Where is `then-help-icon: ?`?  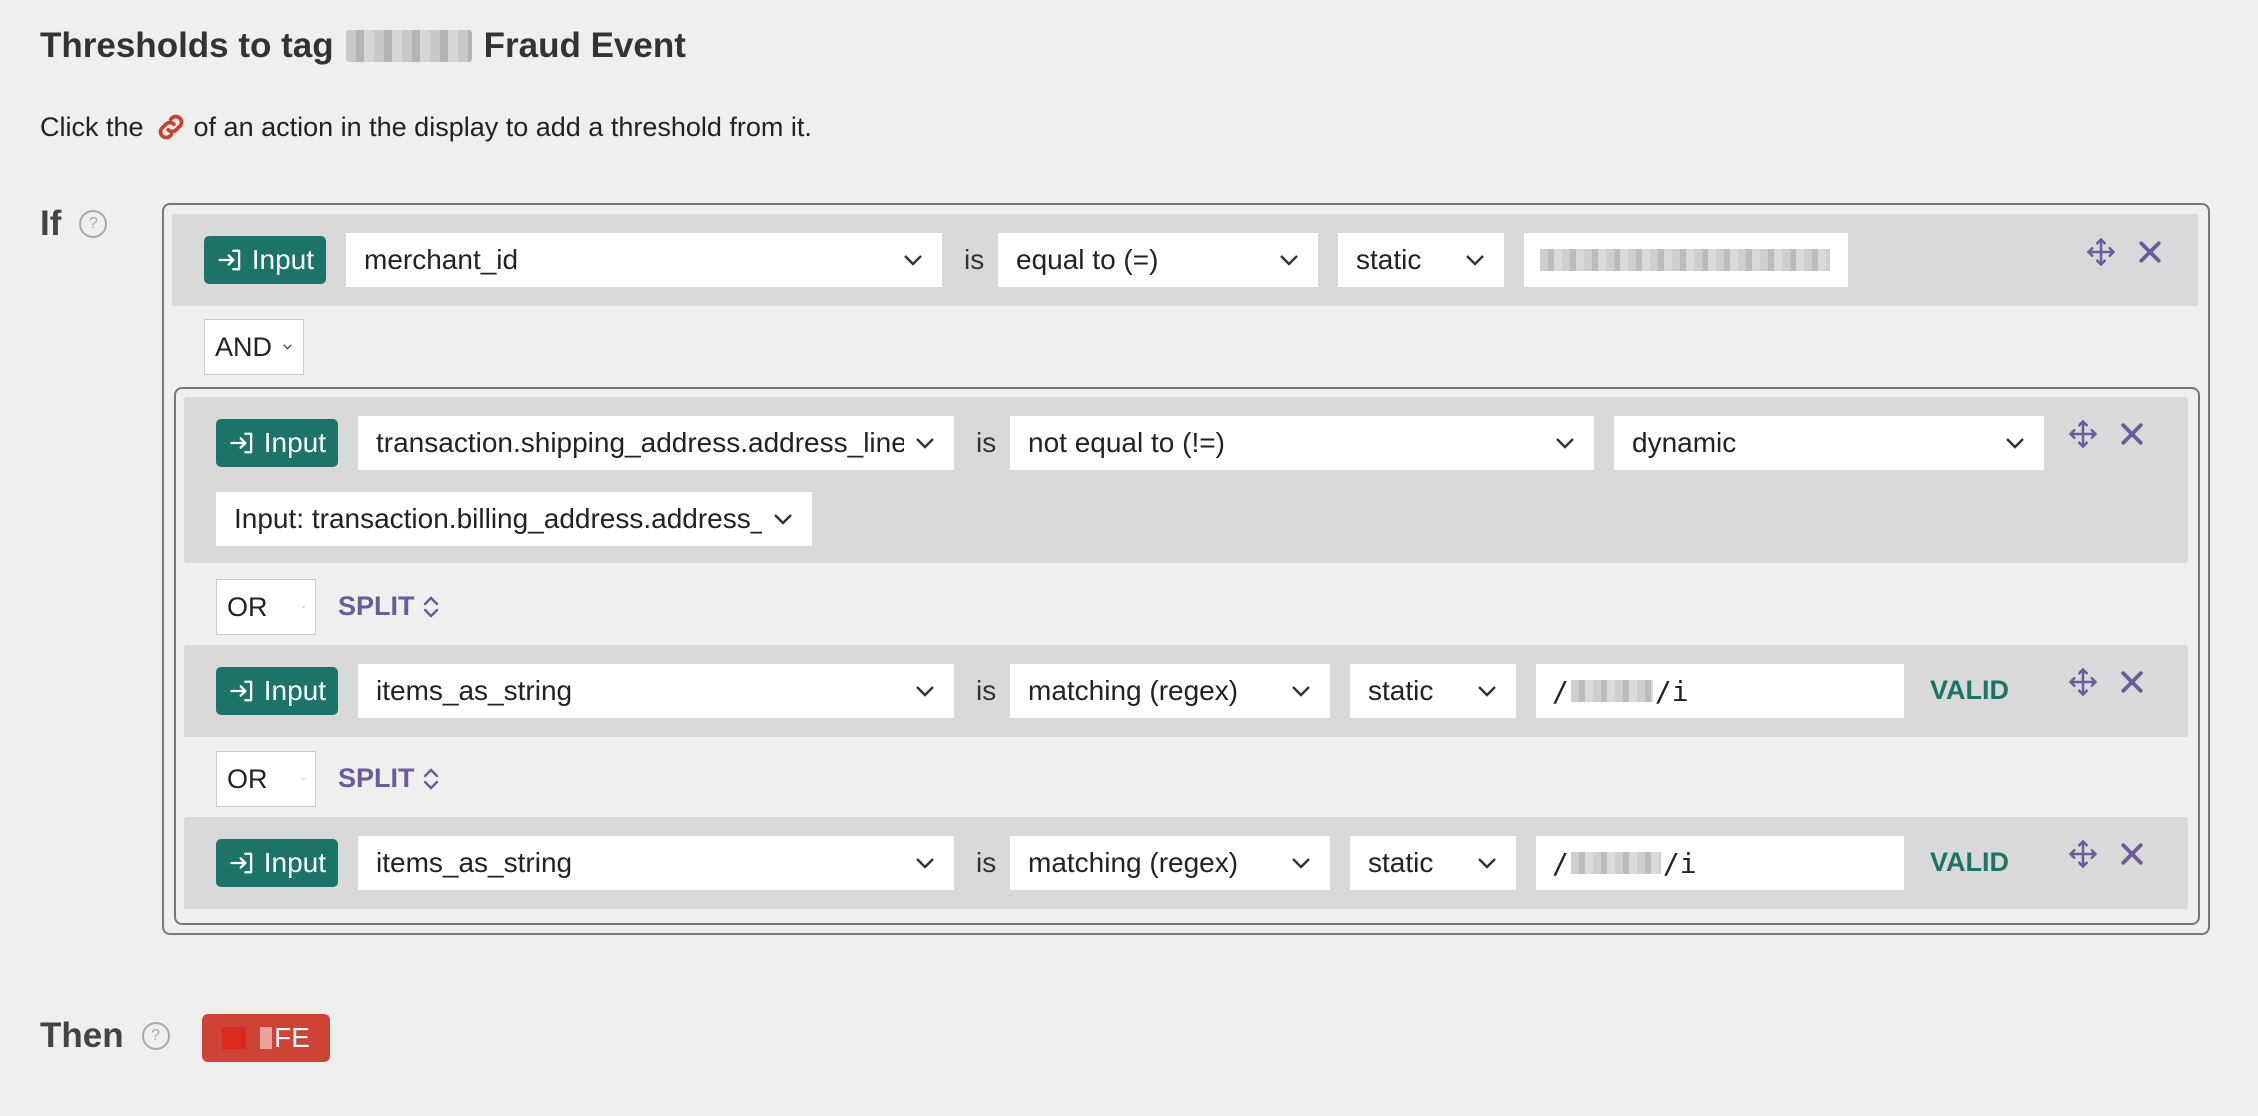
then-help-icon: ? is located at coordinates (155, 1036).